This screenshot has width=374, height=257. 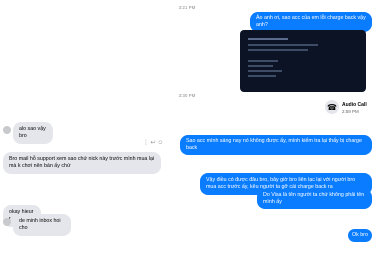 I want to click on call-icon: ☎, so click(x=332, y=107).